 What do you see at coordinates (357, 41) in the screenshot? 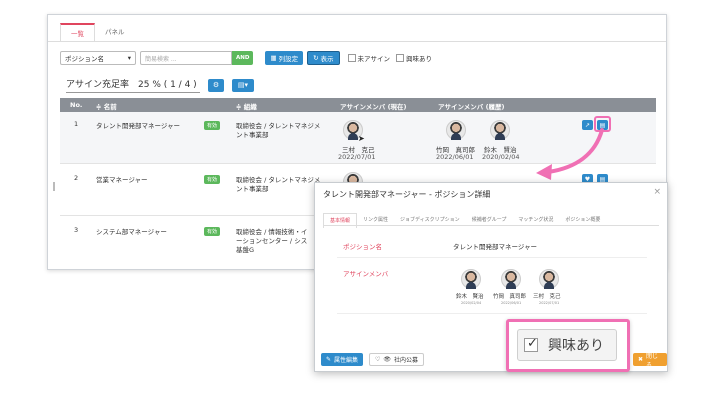
I see `tabs-divider` at bounding box center [357, 41].